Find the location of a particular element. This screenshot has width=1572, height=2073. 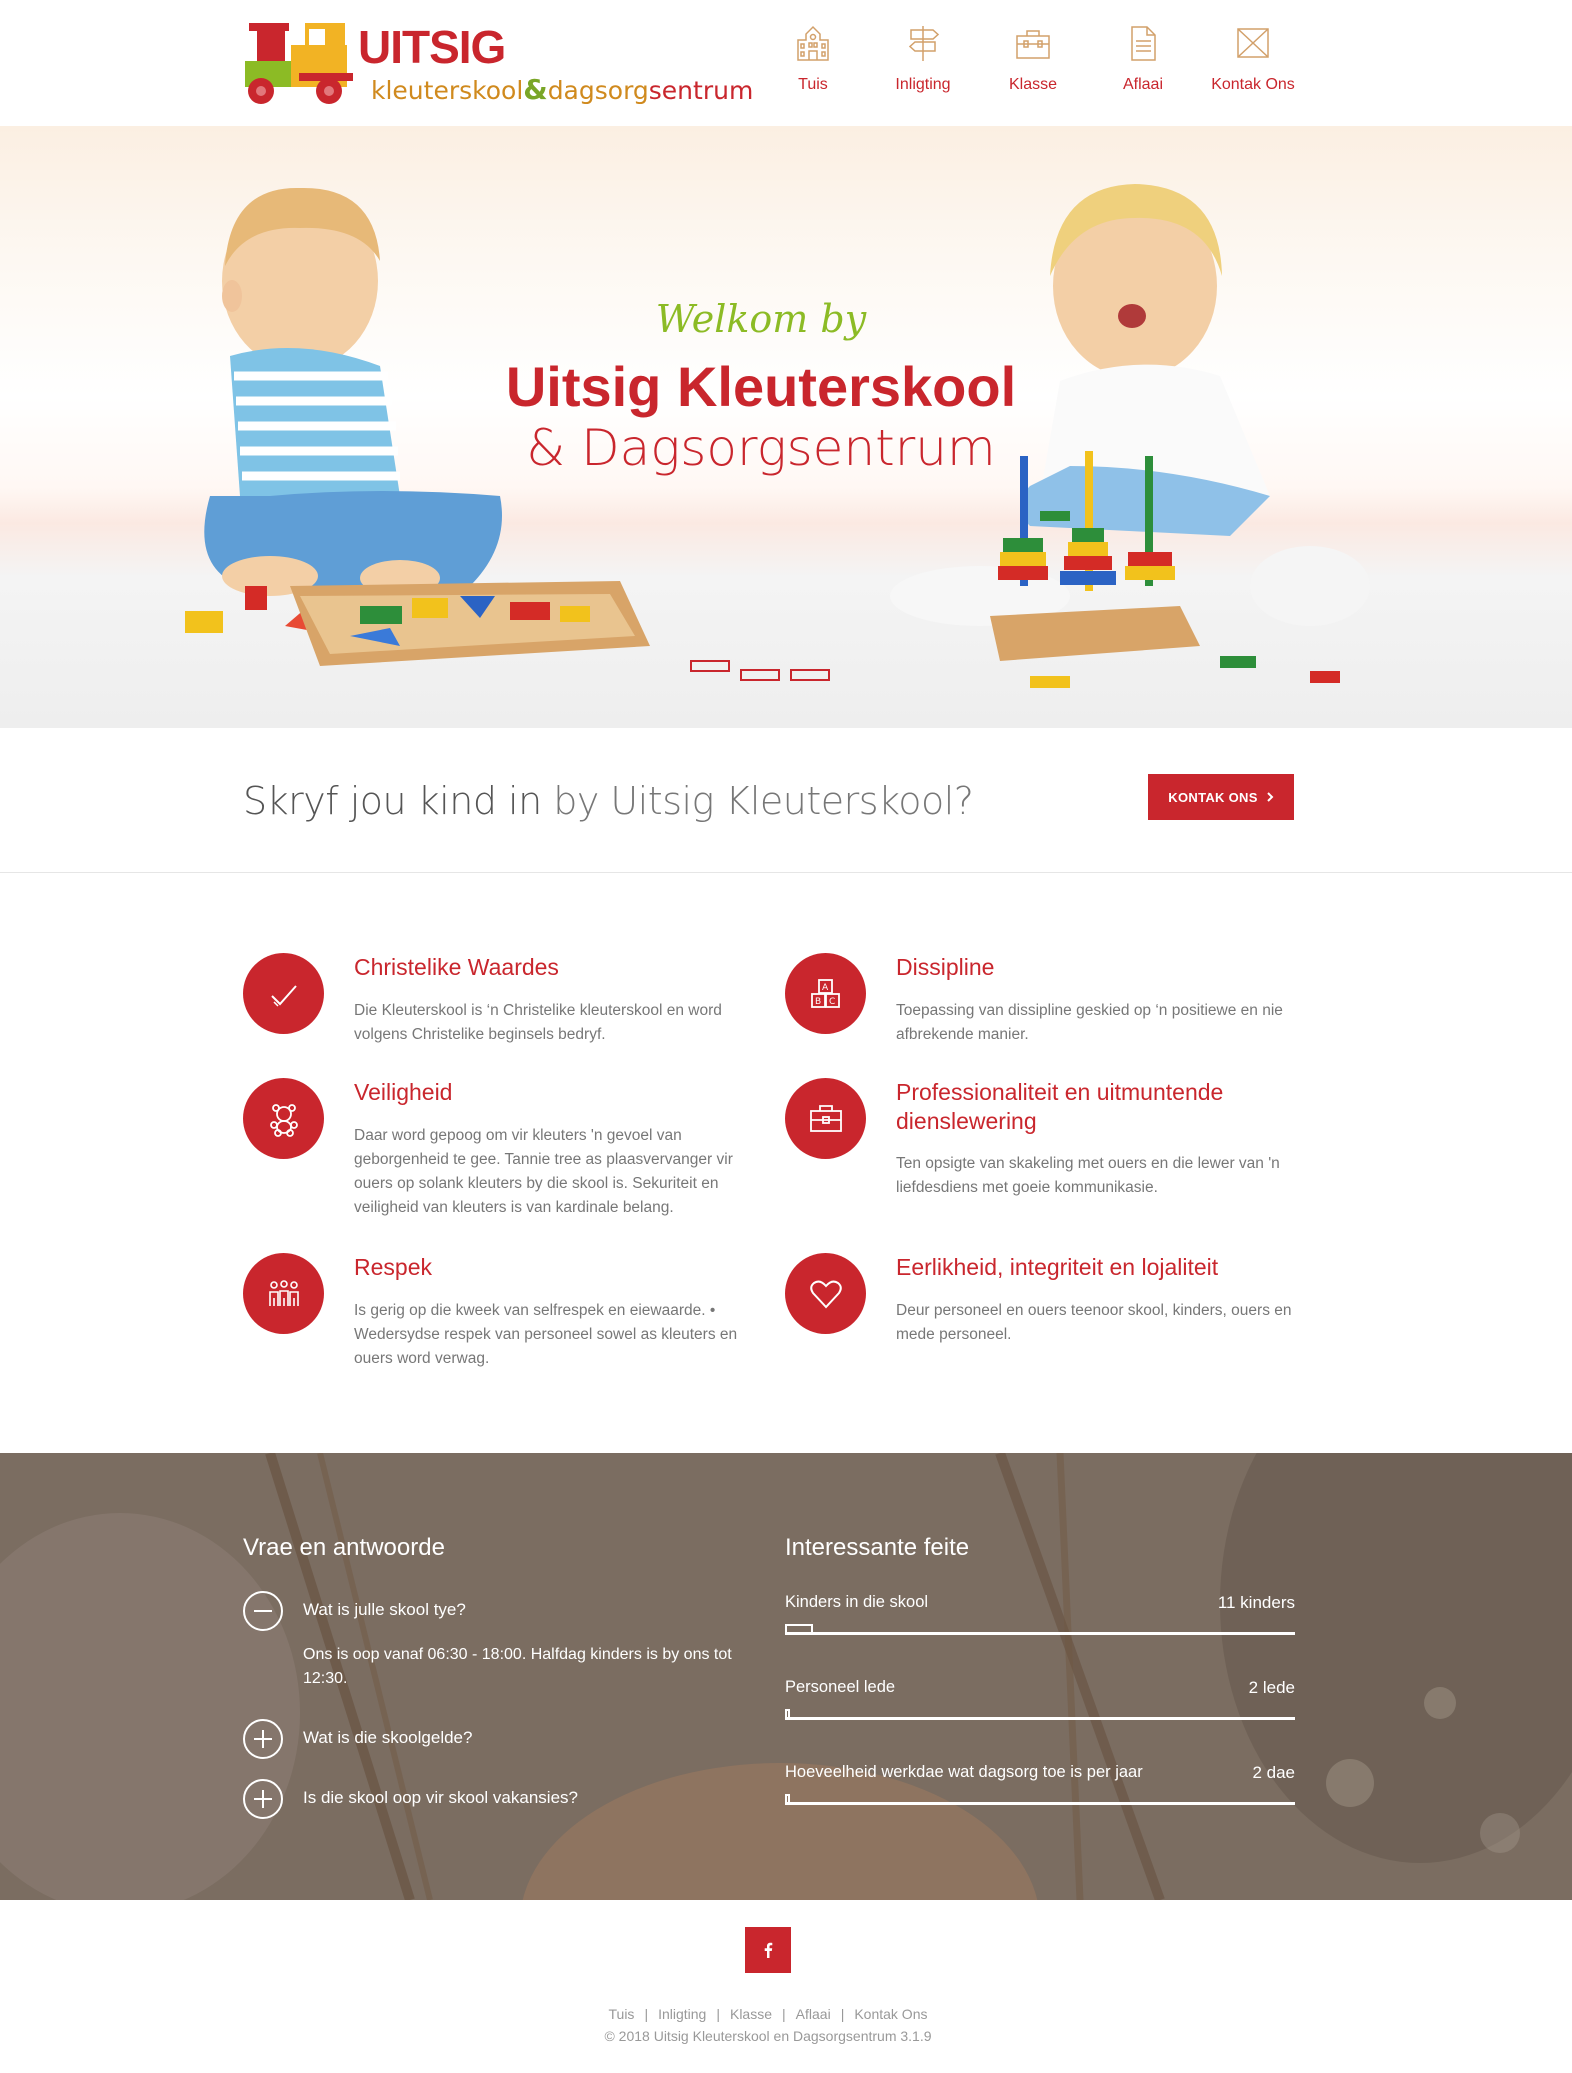

slider-pagination is located at coordinates (760, 670).